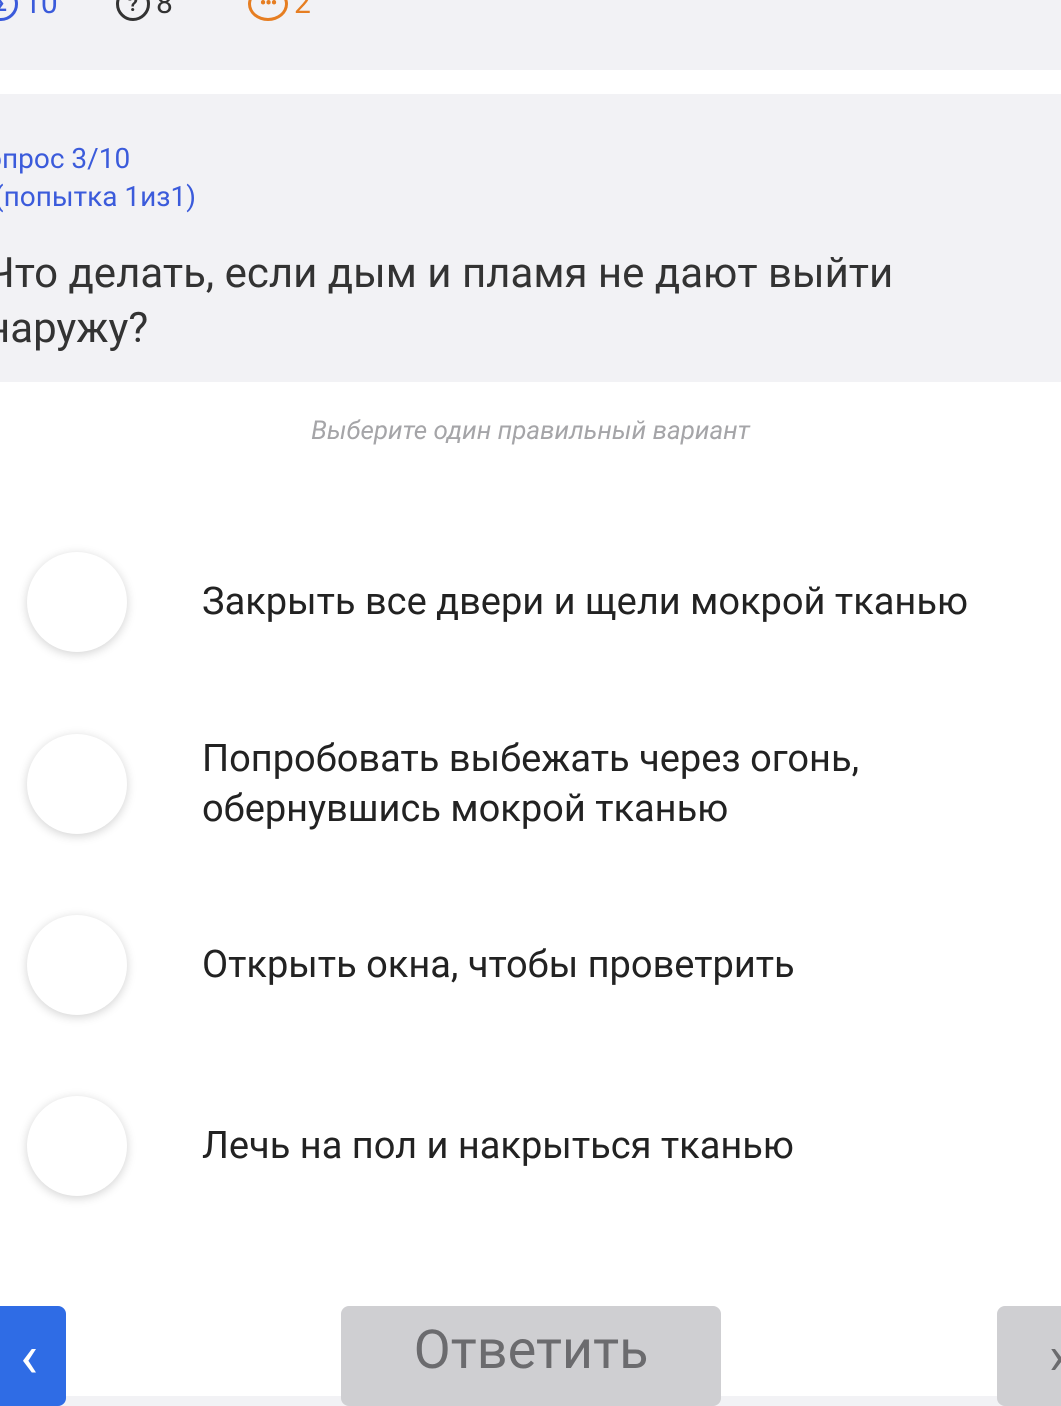  I want to click on question-icon: ?, so click(133, 10).